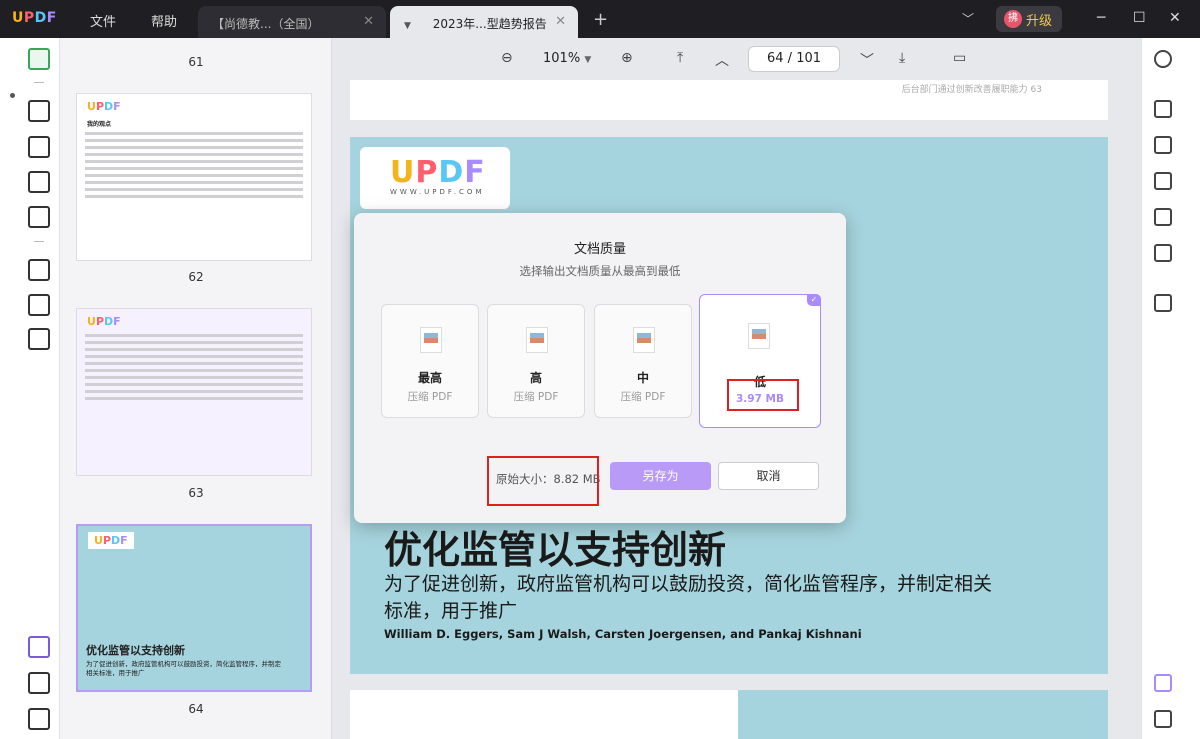 The width and height of the screenshot is (1200, 739). What do you see at coordinates (768, 476) in the screenshot?
I see `cancel-button: 取消` at bounding box center [768, 476].